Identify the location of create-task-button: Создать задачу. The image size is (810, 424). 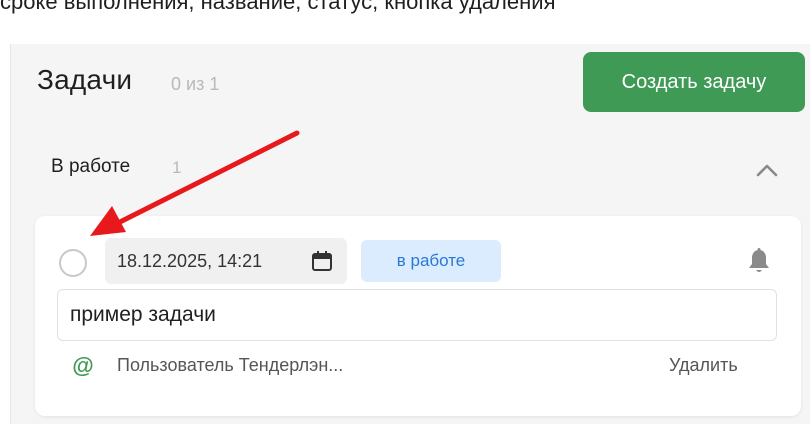
(694, 82).